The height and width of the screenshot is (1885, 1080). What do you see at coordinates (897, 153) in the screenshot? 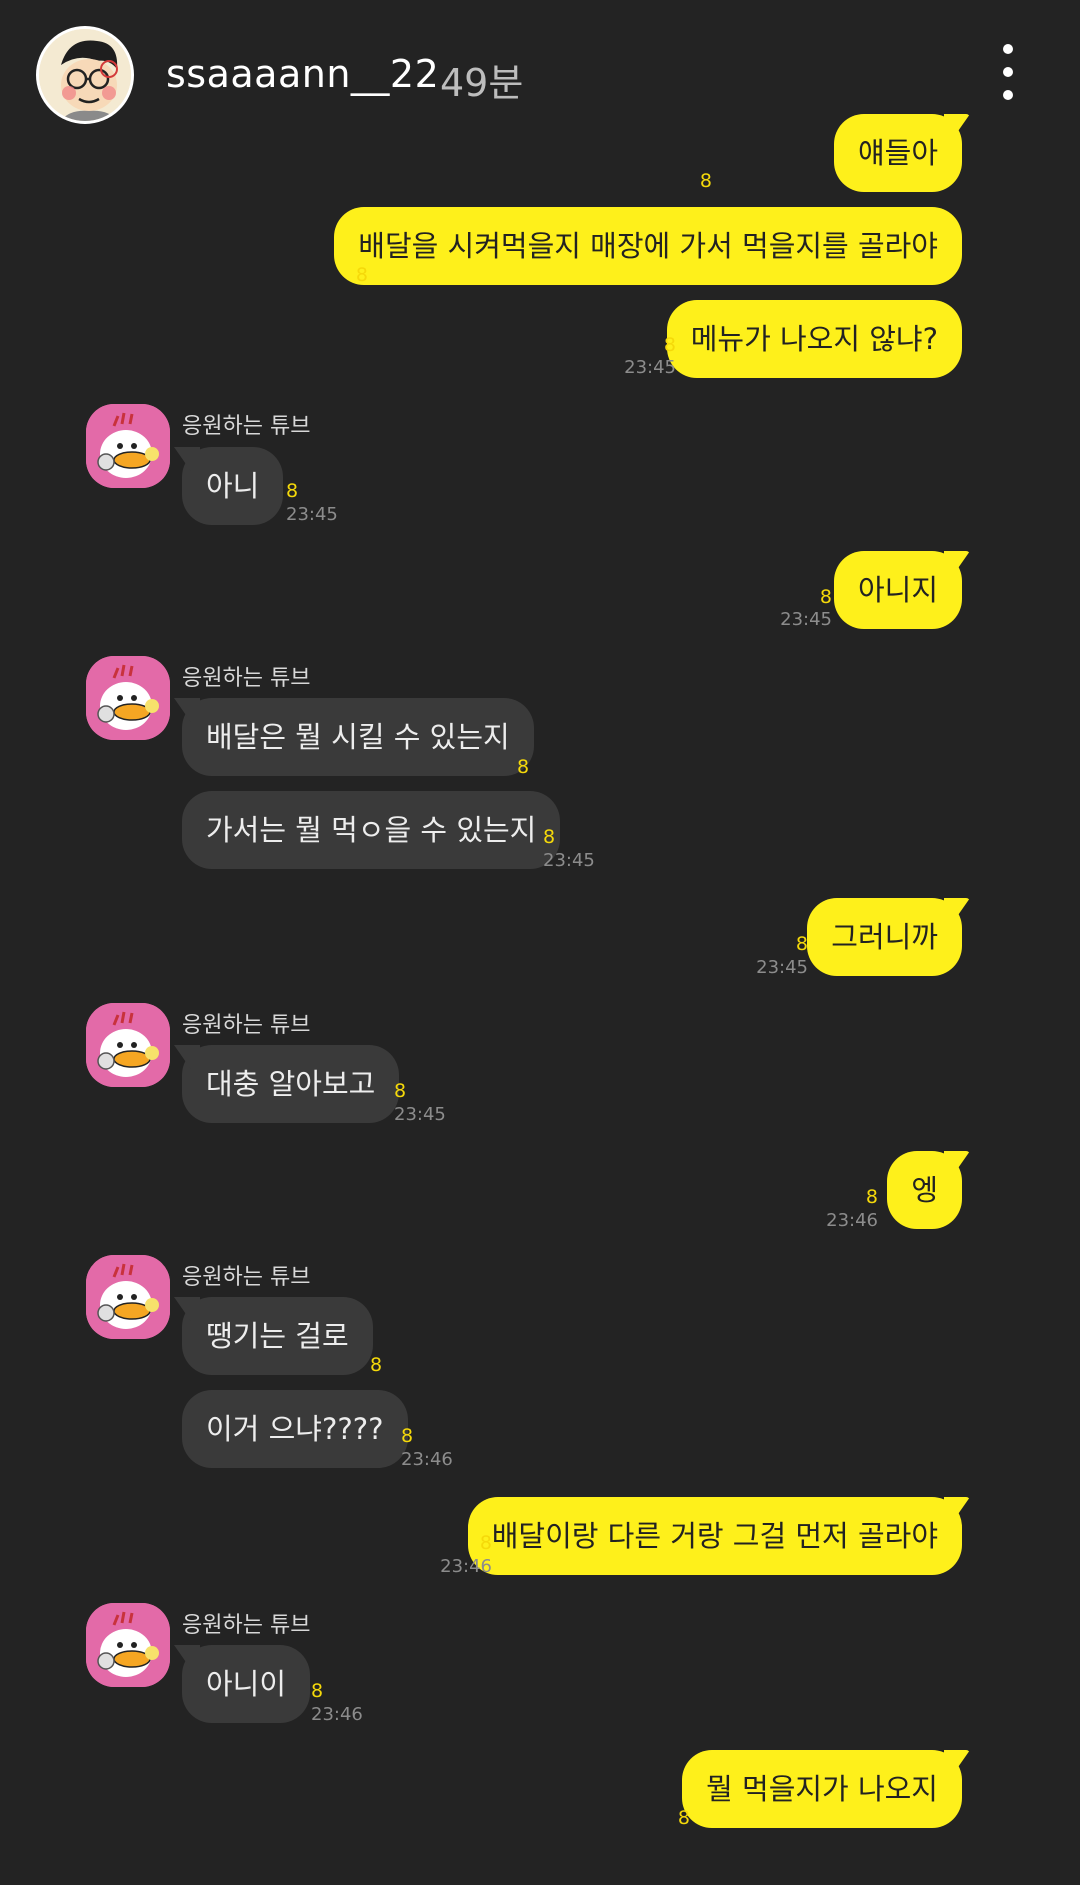
I see `my-message-bubble: 얘들아` at bounding box center [897, 153].